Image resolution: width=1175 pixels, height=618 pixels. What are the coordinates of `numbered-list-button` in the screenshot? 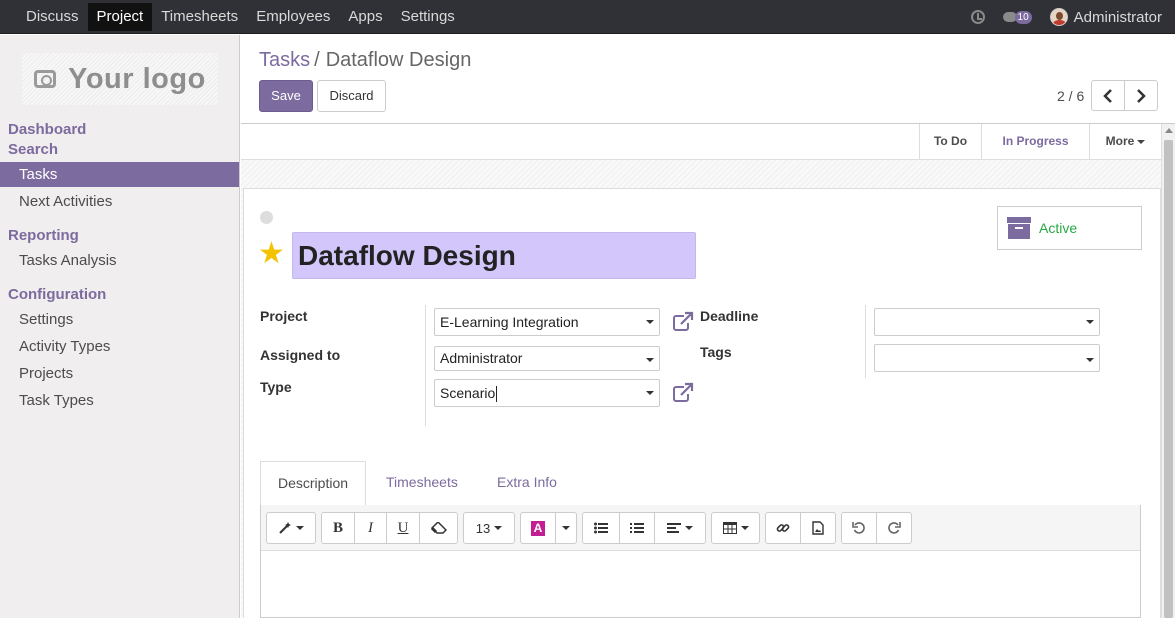 It's located at (637, 528).